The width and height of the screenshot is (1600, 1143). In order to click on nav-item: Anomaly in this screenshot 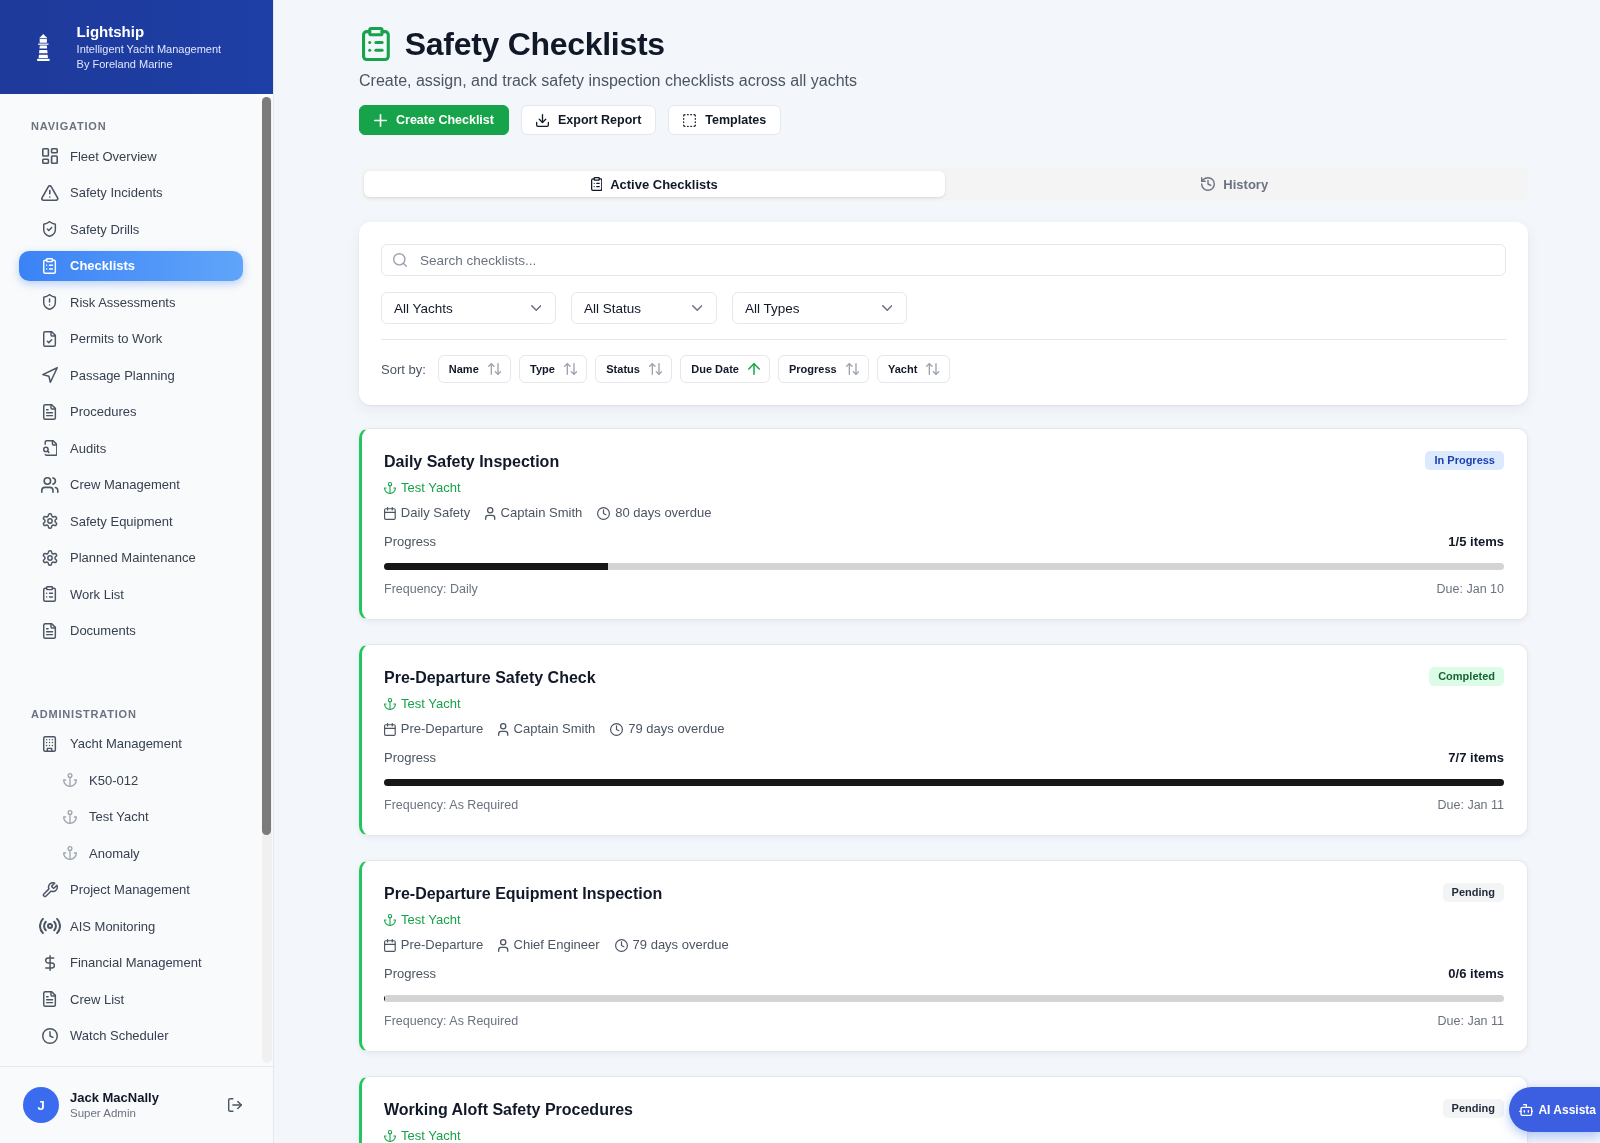, I will do `click(131, 853)`.